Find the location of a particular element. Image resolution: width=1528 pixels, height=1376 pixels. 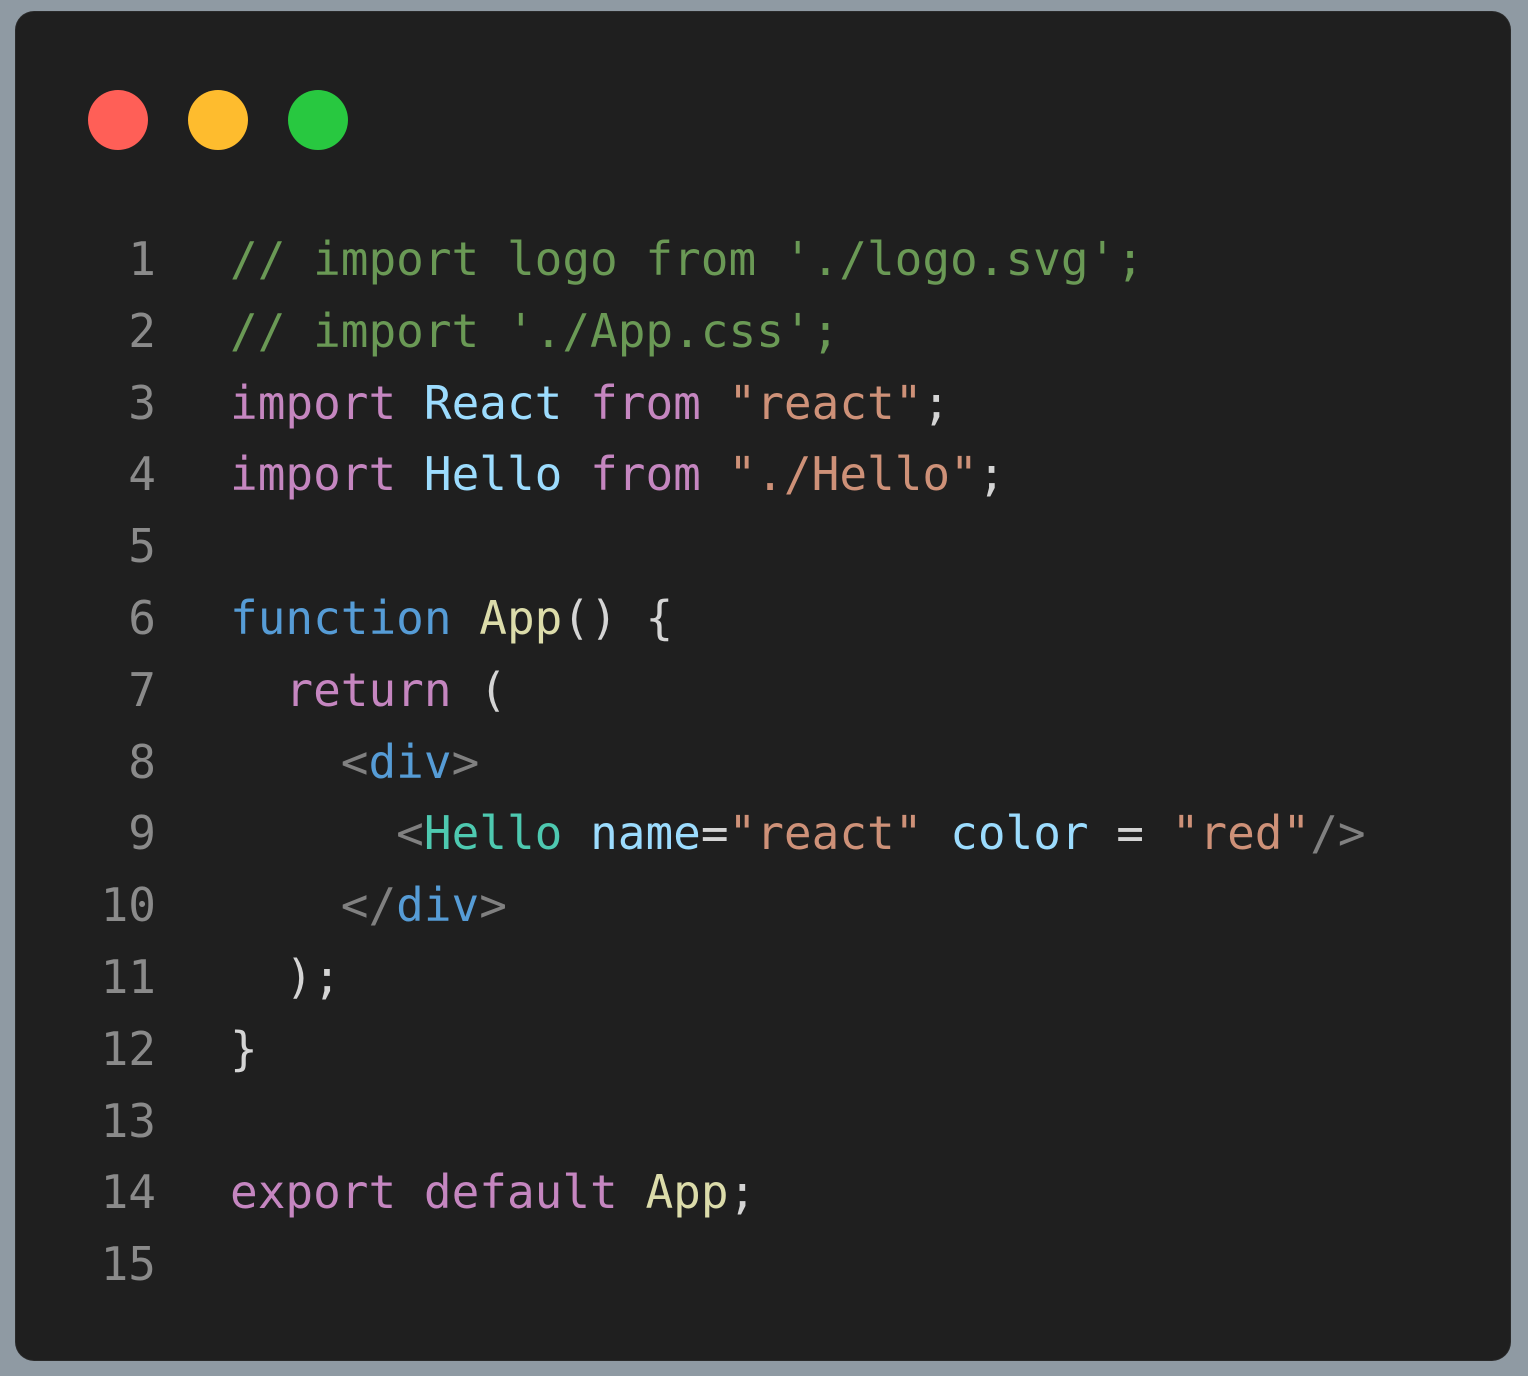

line-source: import React from "react"; is located at coordinates (590, 404).